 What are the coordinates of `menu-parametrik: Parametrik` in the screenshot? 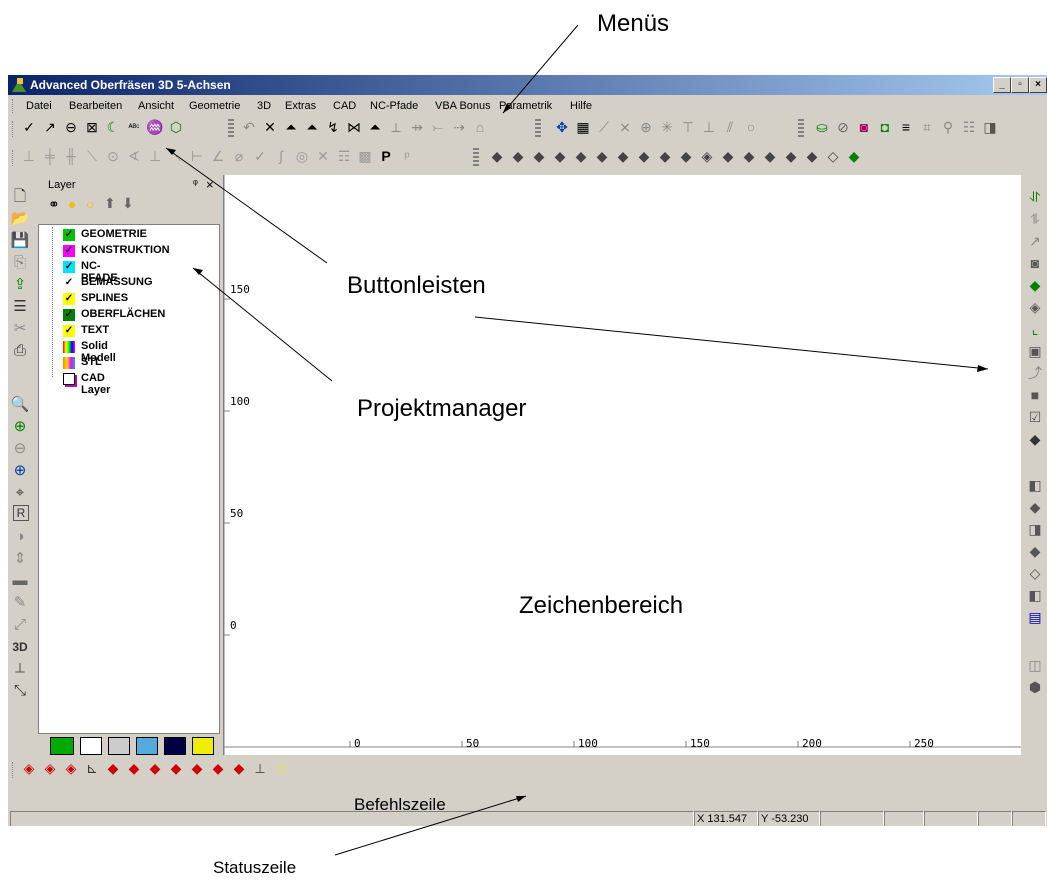 It's located at (525, 106).